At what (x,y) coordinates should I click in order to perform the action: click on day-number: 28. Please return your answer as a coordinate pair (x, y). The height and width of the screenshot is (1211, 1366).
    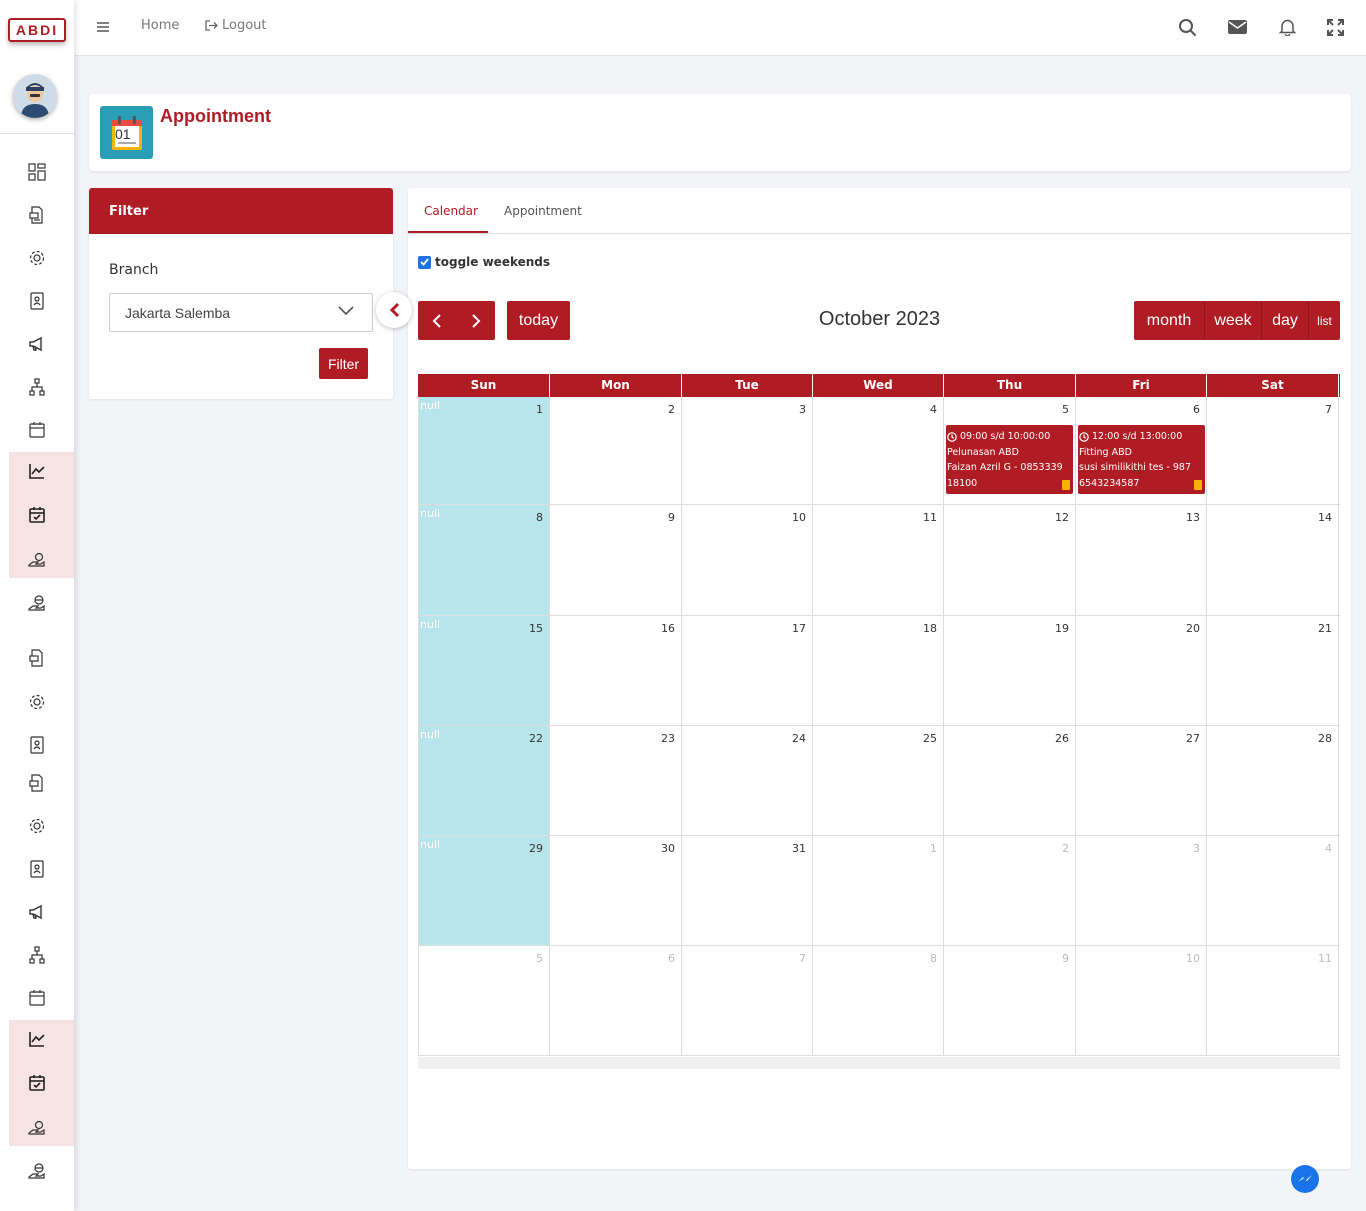
    Looking at the image, I should click on (1325, 738).